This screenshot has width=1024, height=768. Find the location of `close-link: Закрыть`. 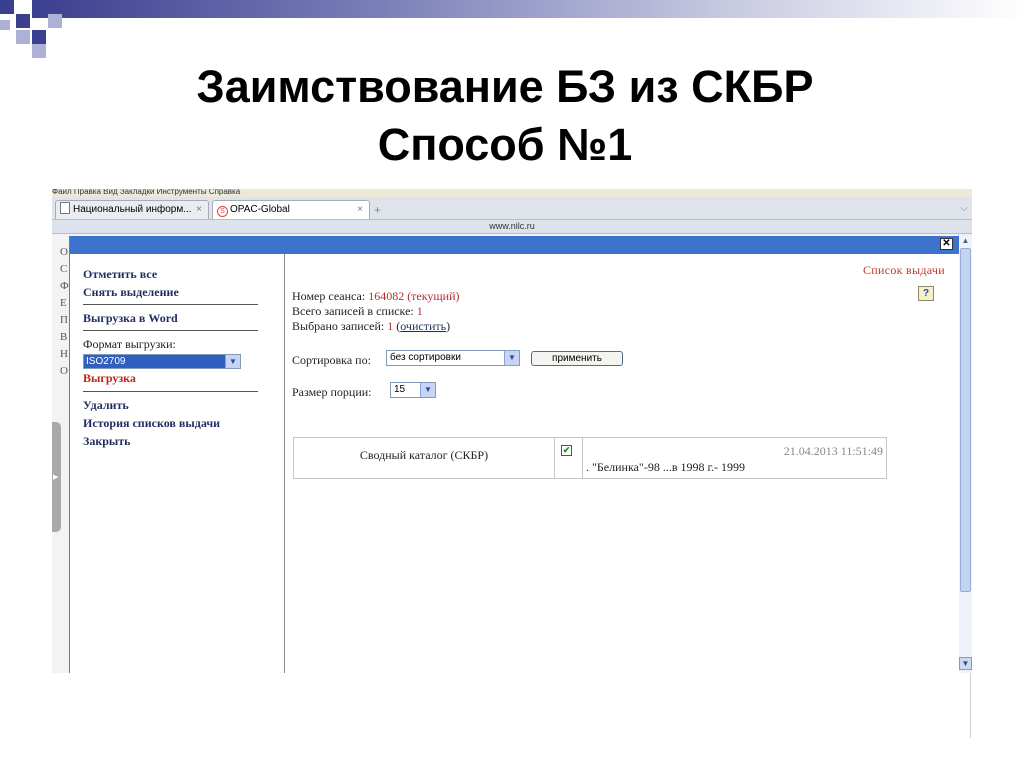

close-link: Закрыть is located at coordinates (107, 441).